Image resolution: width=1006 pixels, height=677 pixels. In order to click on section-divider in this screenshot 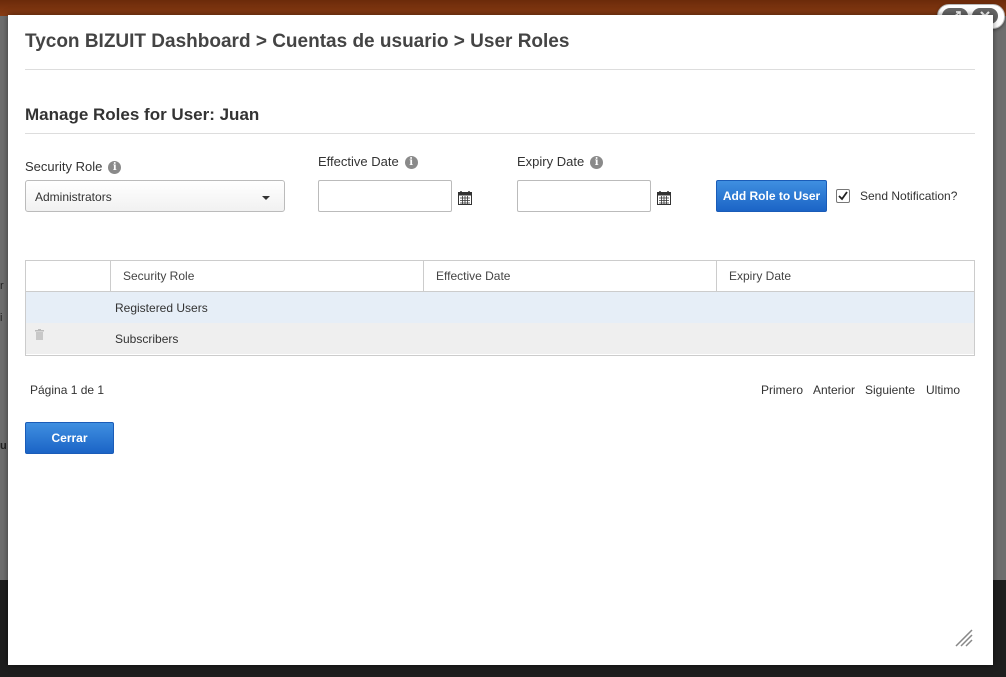, I will do `click(500, 133)`.